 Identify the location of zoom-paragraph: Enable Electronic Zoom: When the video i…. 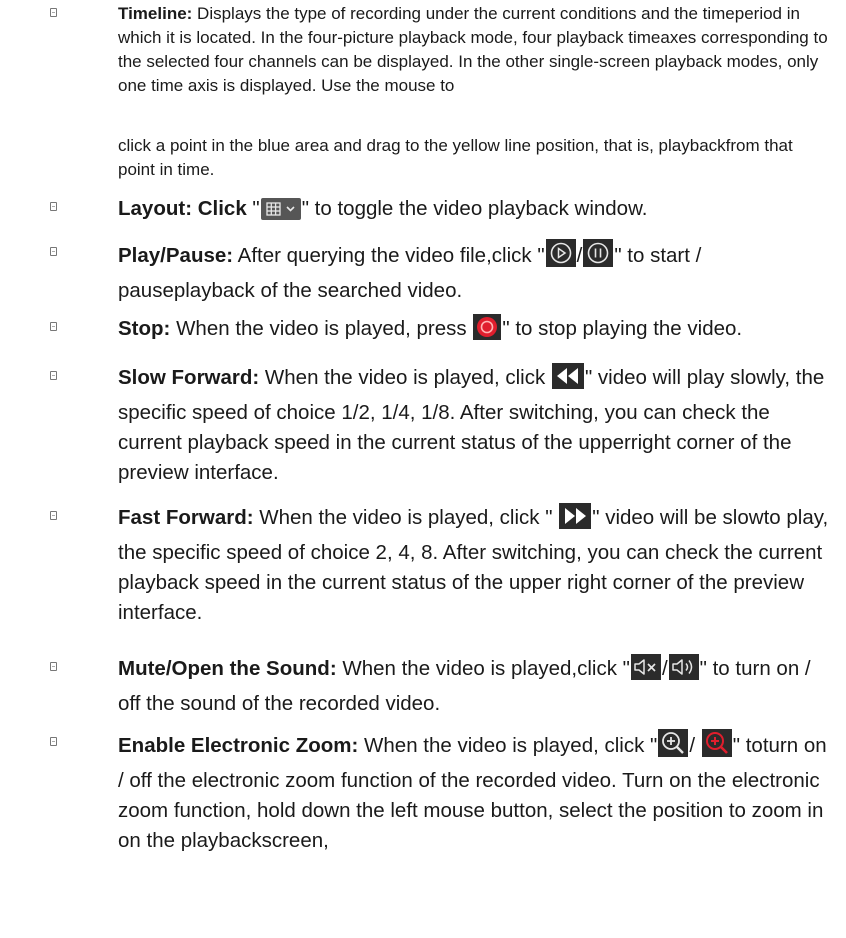
(478, 792).